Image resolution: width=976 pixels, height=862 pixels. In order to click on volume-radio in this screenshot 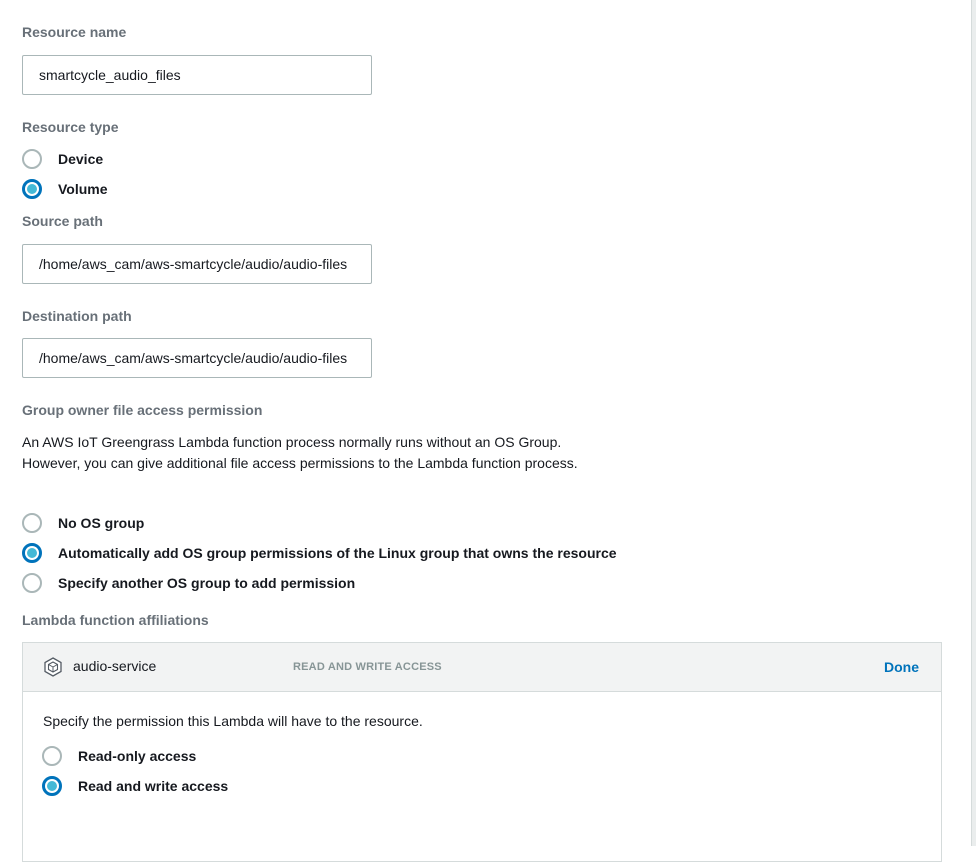, I will do `click(32, 189)`.